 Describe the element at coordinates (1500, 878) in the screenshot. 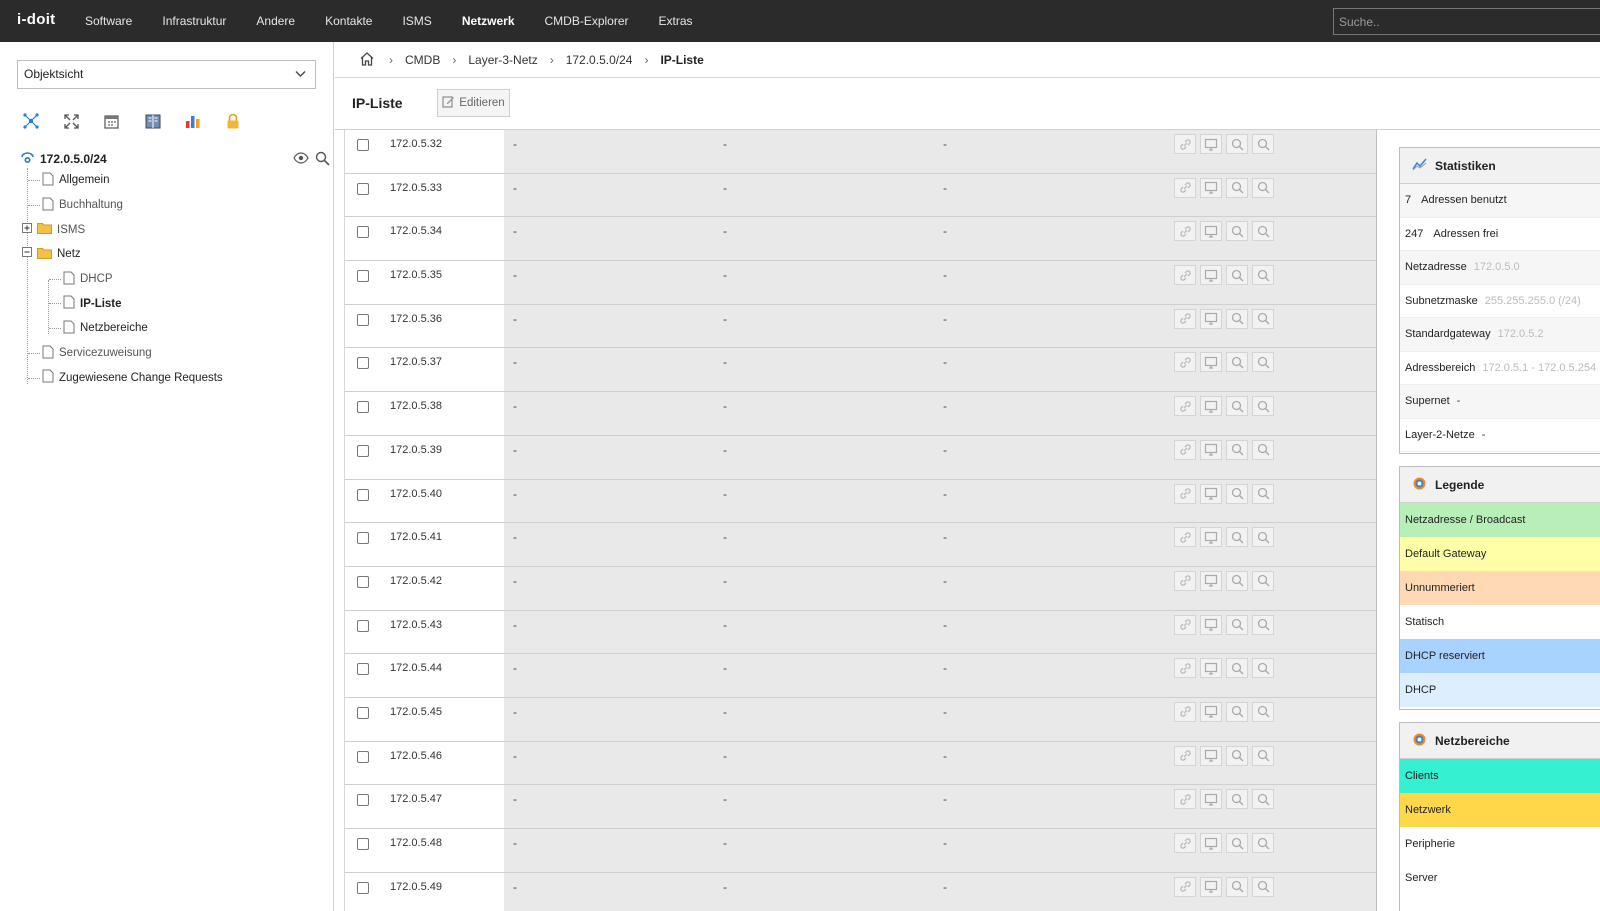

I see `range-item: Server` at that location.